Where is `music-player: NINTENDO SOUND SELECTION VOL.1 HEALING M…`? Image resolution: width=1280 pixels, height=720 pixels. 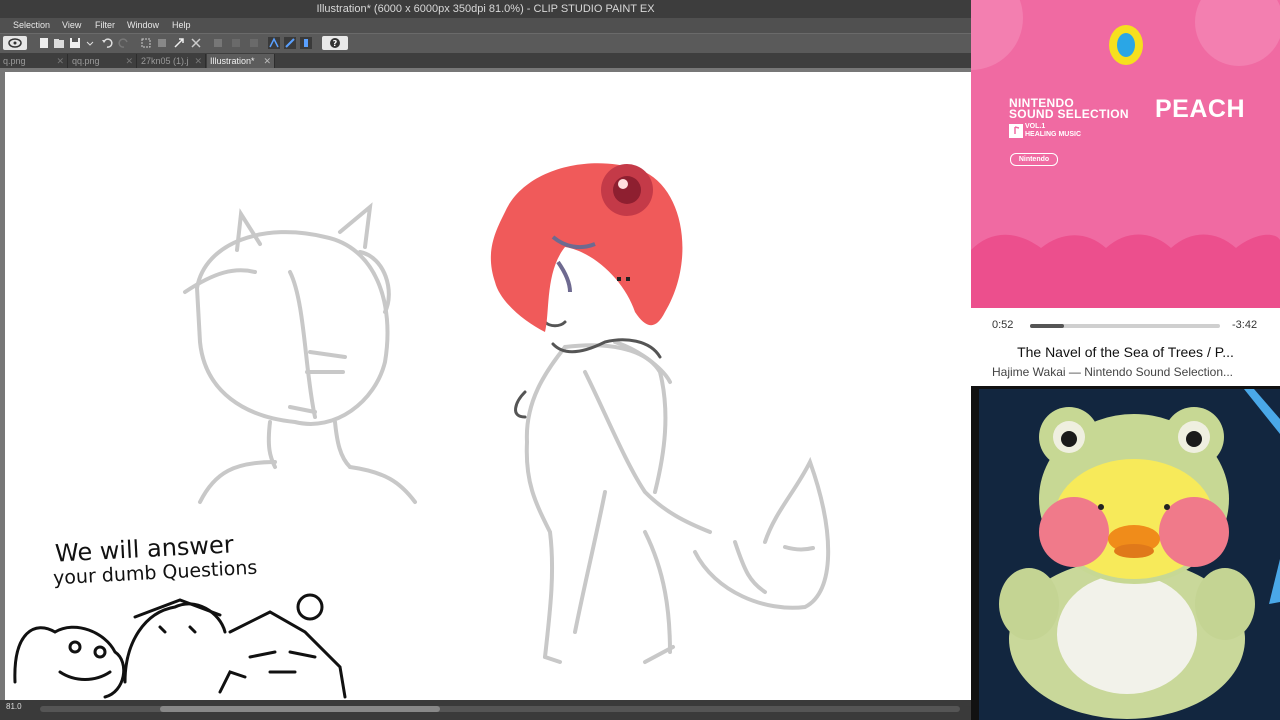
music-player: NINTENDO SOUND SELECTION VOL.1 HEALING M… is located at coordinates (1125, 193).